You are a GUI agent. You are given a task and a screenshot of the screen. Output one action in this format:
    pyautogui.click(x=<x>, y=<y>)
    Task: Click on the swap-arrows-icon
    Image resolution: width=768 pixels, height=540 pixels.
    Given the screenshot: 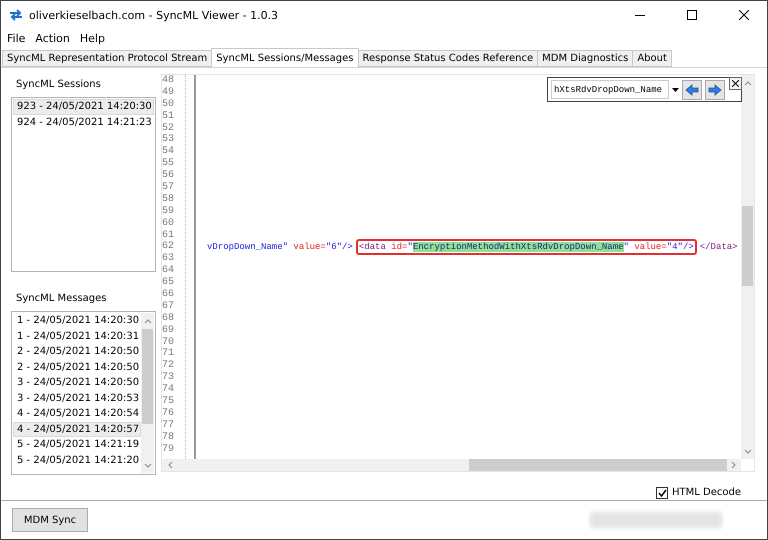 What is the action you would take?
    pyautogui.click(x=16, y=15)
    